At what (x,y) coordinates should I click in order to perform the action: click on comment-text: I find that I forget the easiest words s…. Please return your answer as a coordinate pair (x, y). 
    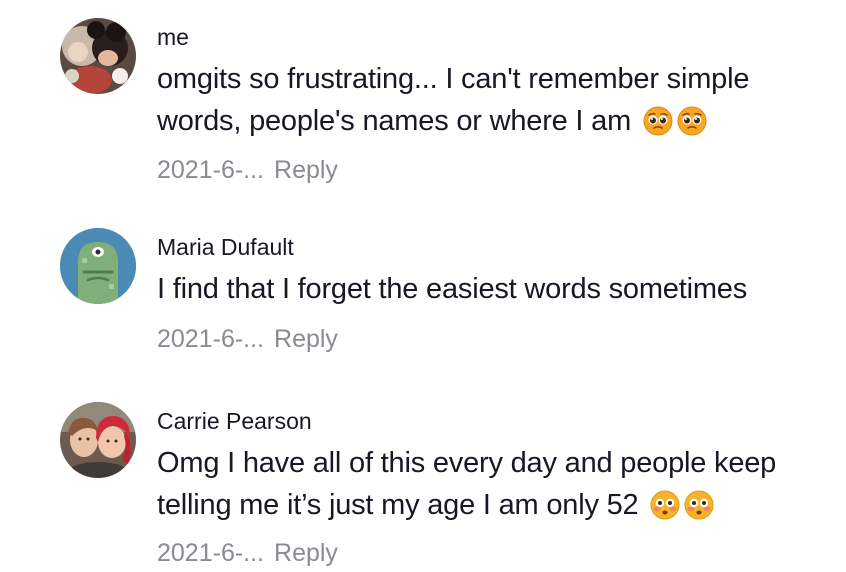
    Looking at the image, I should click on (492, 289).